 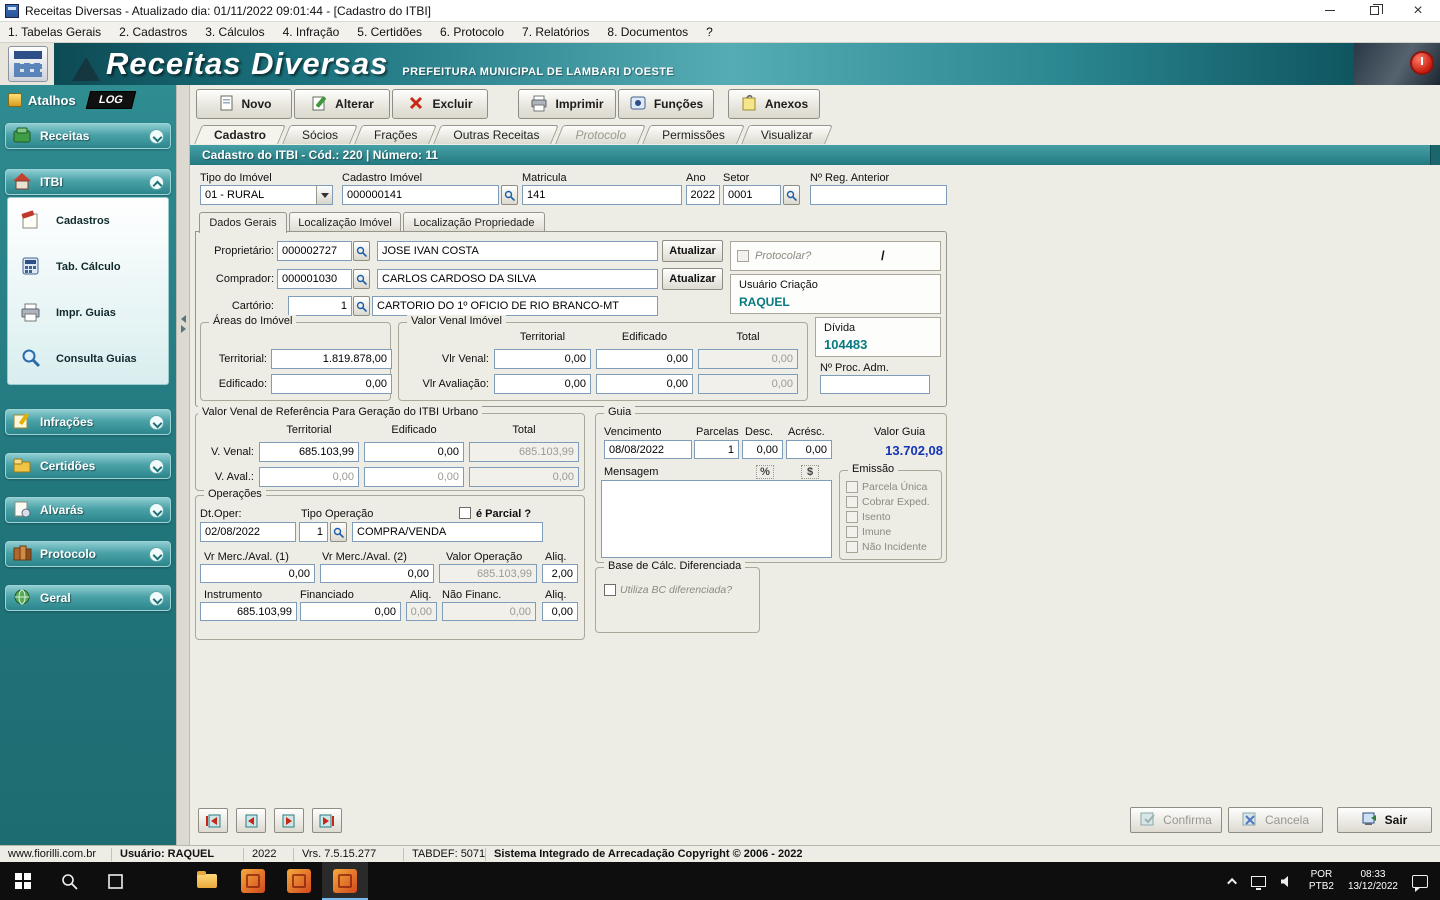 I want to click on tipo-operacao-name-input: COMPRA/VENDA, so click(x=447, y=532).